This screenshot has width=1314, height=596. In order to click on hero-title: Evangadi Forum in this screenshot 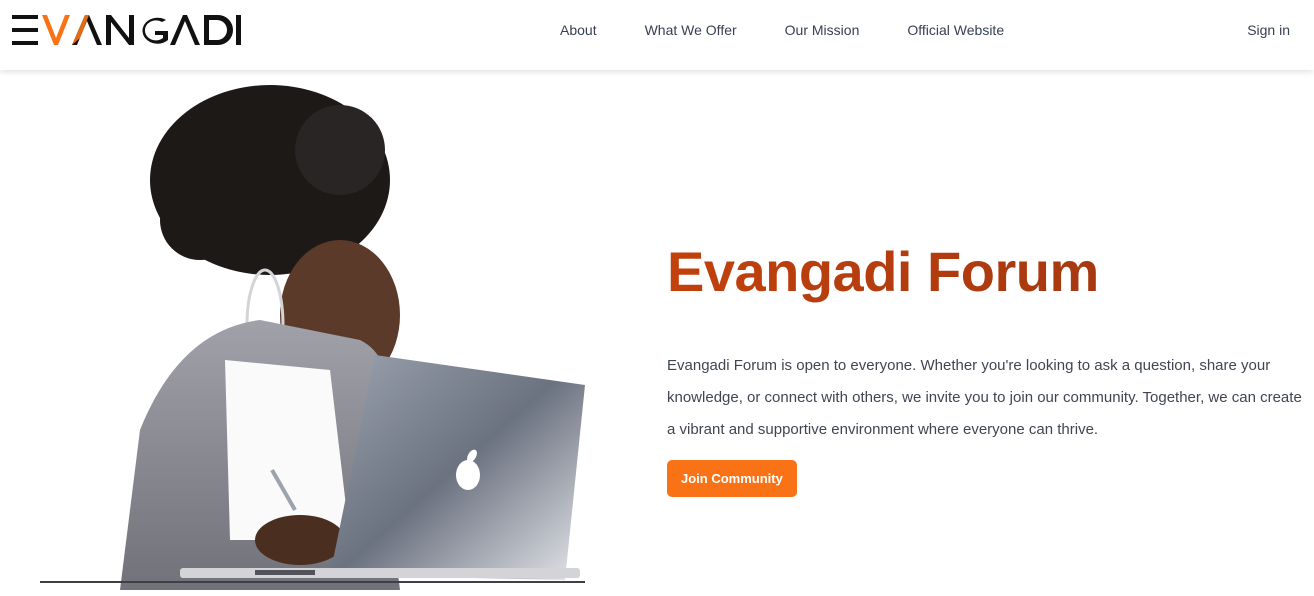, I will do `click(987, 272)`.